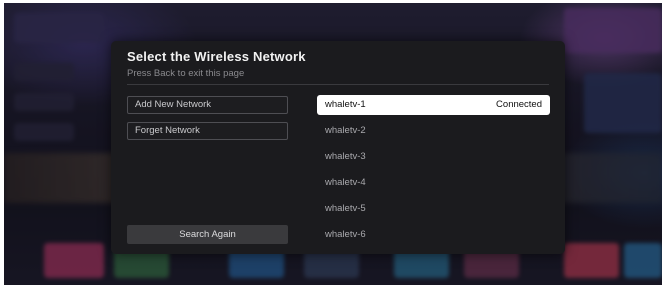 The width and height of the screenshot is (665, 288). I want to click on network-status-connected: Connected, so click(519, 104).